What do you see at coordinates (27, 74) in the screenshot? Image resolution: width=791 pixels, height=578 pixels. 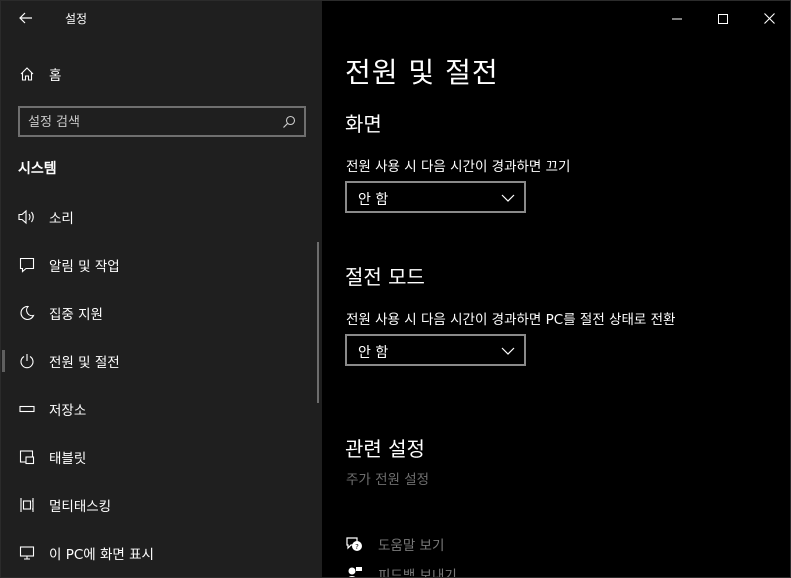 I see `home-icon` at bounding box center [27, 74].